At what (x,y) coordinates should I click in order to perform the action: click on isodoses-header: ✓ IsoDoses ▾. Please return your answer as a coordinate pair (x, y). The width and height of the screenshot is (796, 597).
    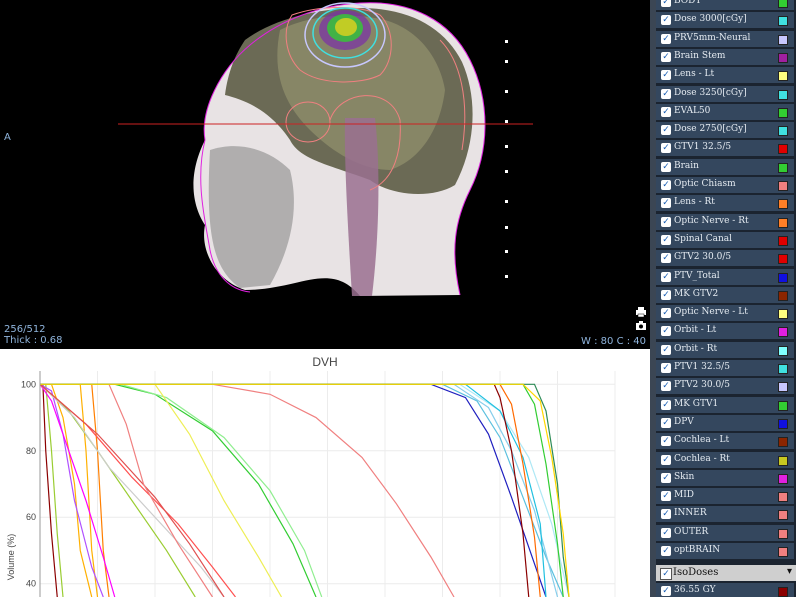
    Looking at the image, I should click on (726, 573).